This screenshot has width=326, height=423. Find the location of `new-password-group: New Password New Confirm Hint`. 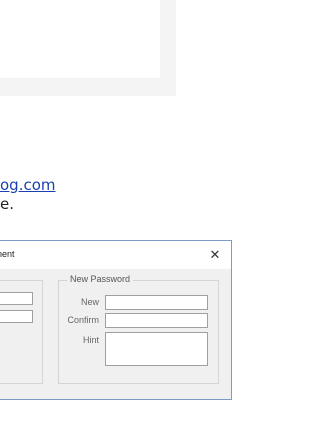

new-password-group: New Password New Confirm Hint is located at coordinates (138, 329).